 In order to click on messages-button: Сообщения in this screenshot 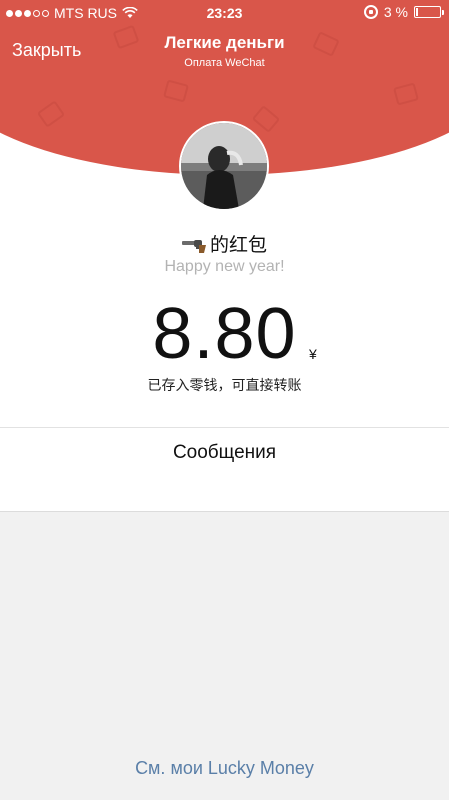, I will do `click(224, 453)`.